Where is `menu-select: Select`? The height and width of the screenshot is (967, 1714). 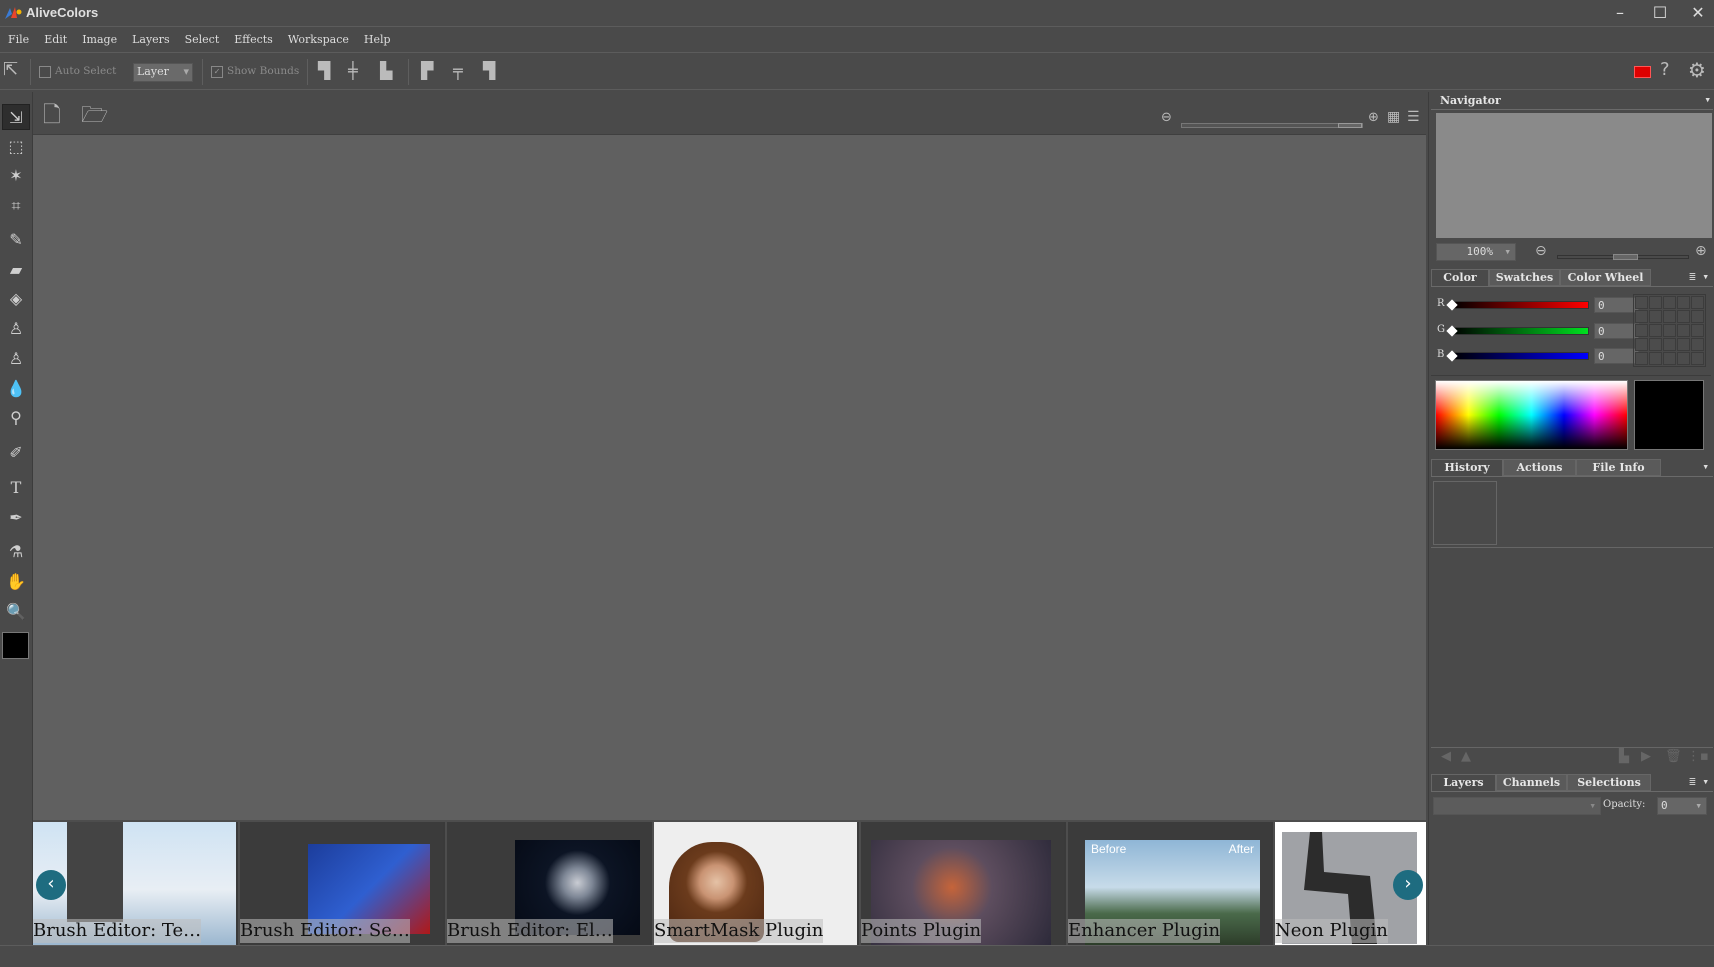 menu-select: Select is located at coordinates (202, 39).